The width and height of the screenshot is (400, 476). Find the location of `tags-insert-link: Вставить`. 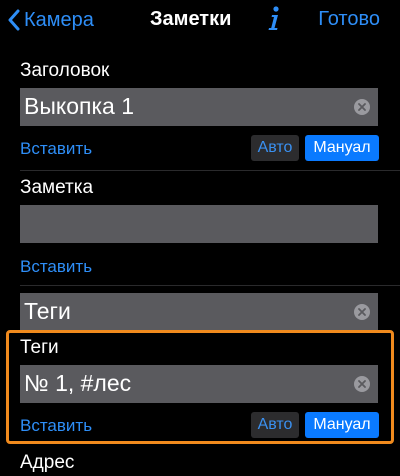

tags-insert-link: Вставить is located at coordinates (56, 426).